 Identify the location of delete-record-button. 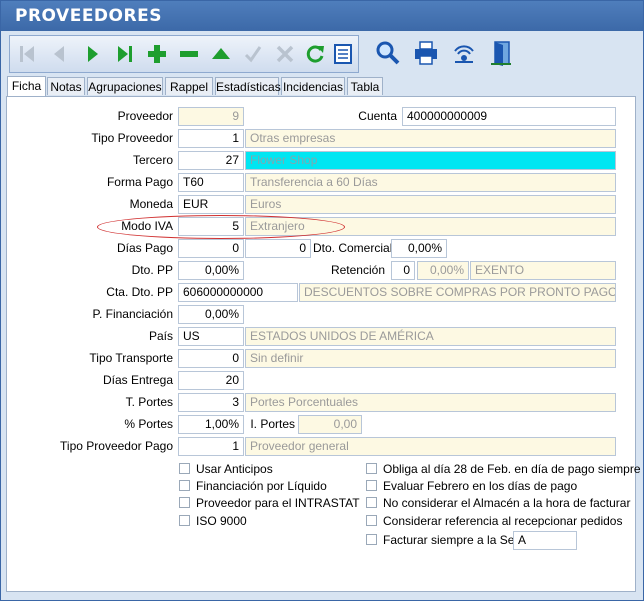
(189, 54).